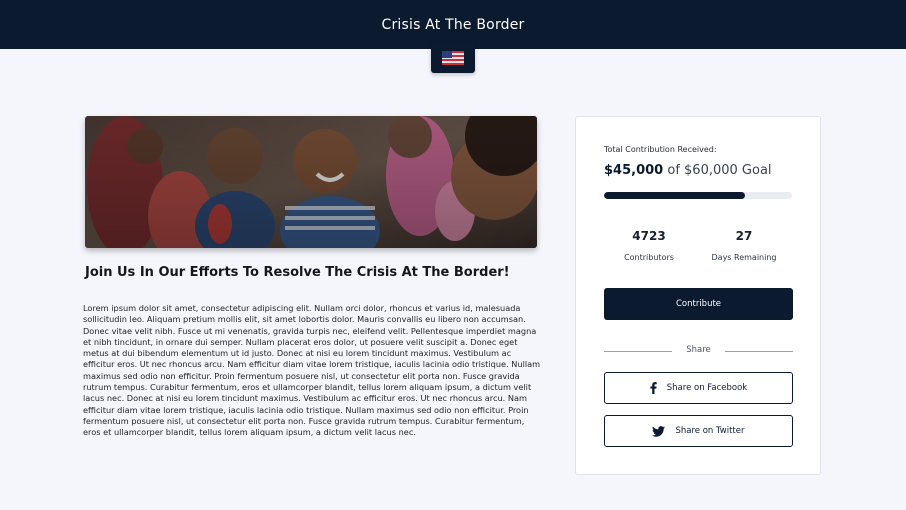  I want to click on hero-image, so click(311, 182).